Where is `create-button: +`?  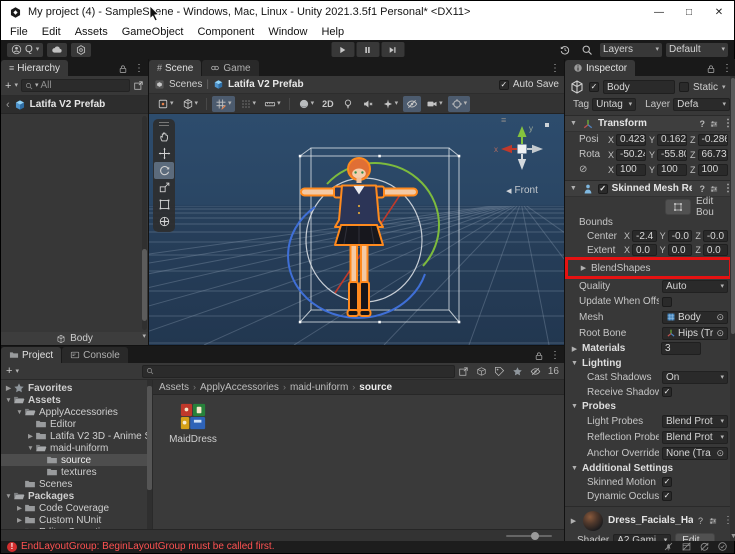 create-button: + is located at coordinates (8, 86).